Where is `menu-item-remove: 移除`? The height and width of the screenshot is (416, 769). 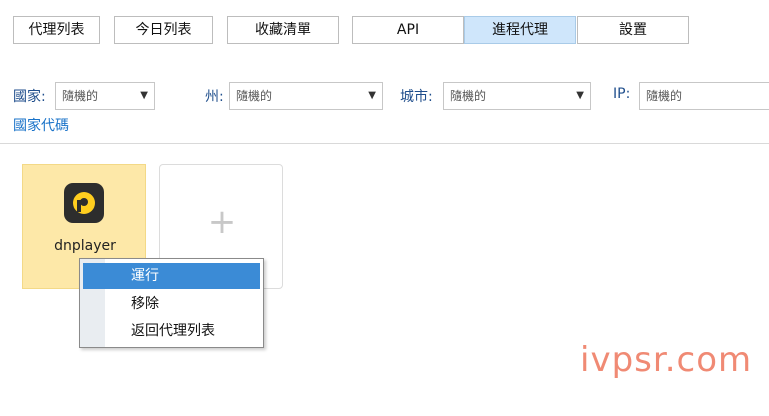 menu-item-remove: 移除 is located at coordinates (171, 304).